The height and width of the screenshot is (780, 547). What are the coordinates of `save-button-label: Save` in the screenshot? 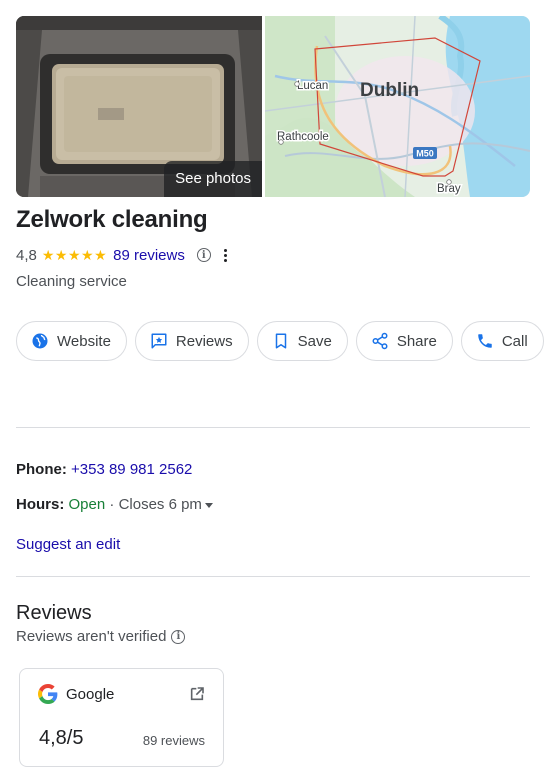 It's located at (314, 341).